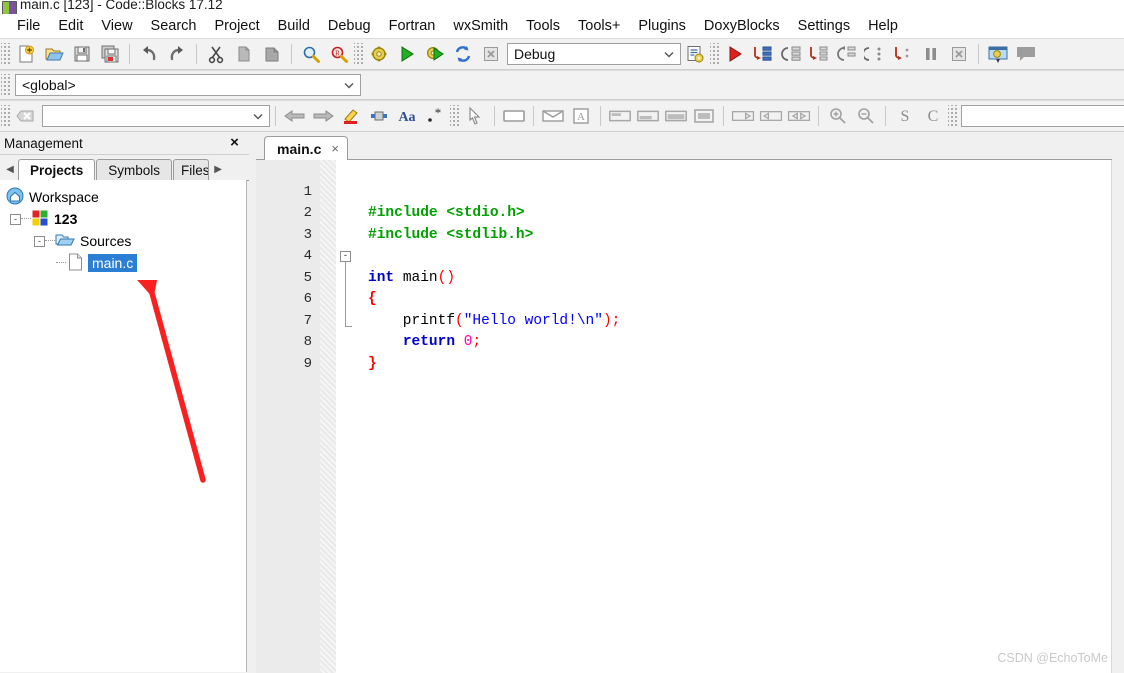 This screenshot has width=1124, height=673. What do you see at coordinates (188, 85) in the screenshot?
I see `scope-select: <global>` at bounding box center [188, 85].